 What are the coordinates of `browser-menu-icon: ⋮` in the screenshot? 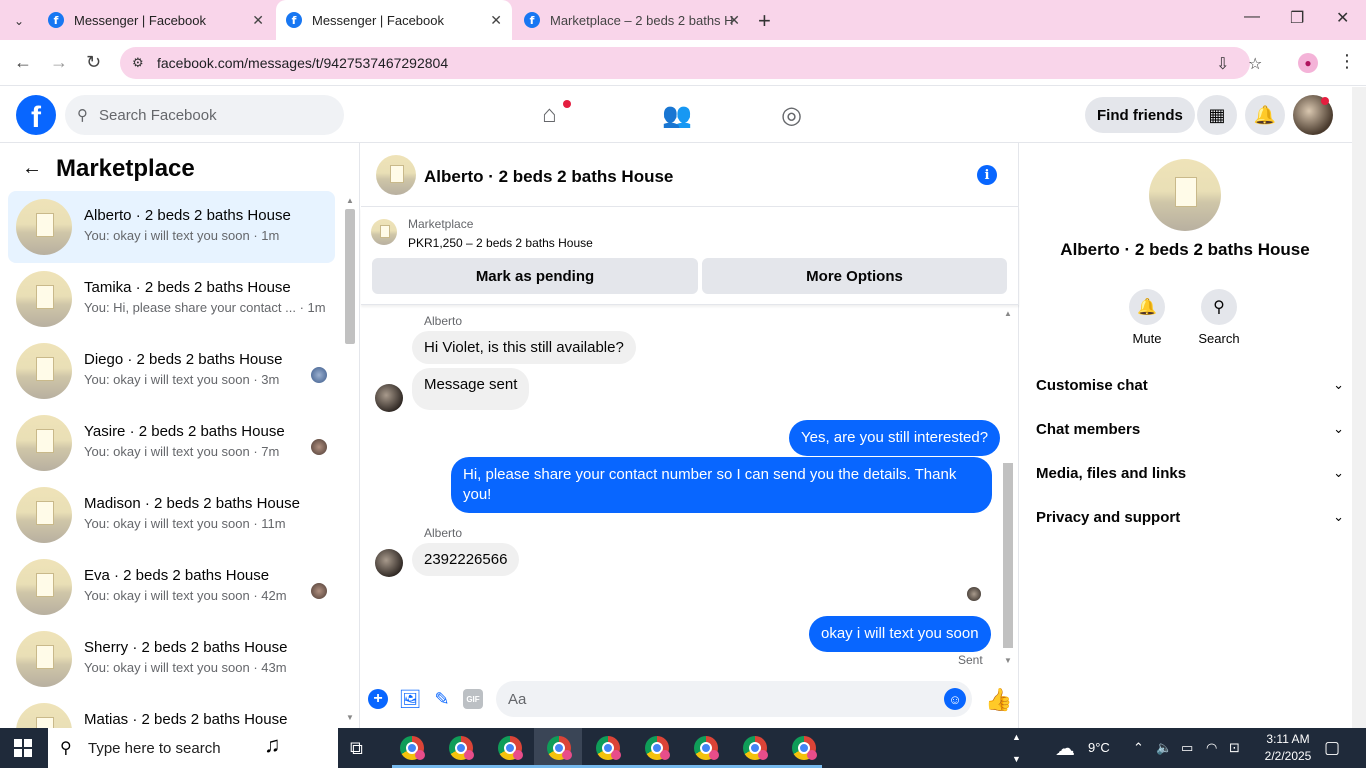 It's located at (1347, 61).